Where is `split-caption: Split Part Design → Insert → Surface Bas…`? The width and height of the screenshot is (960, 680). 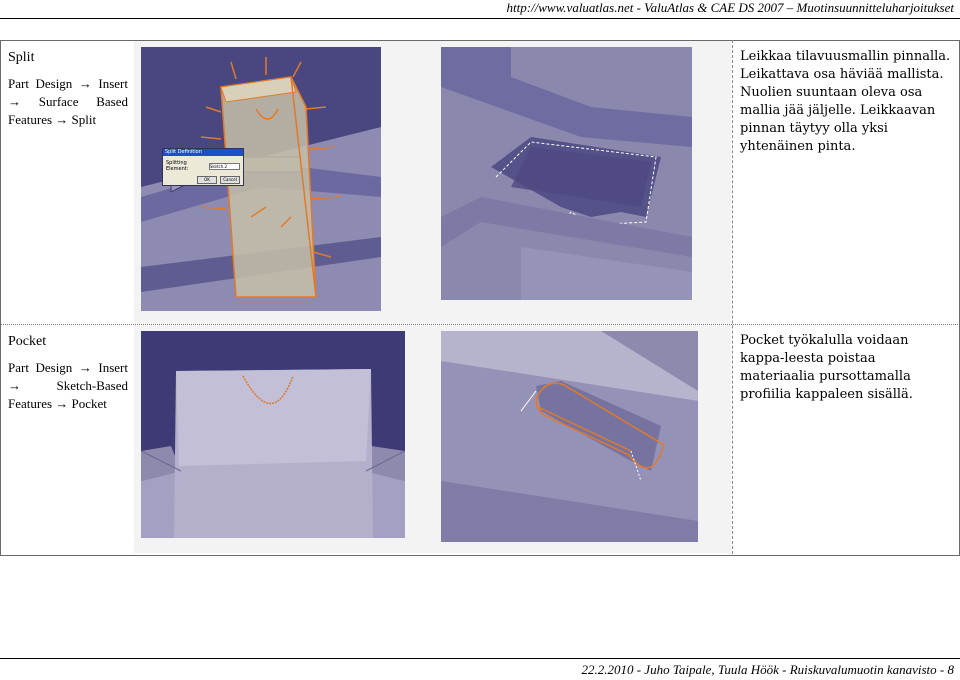 split-caption: Split Part Design → Insert → Surface Bas… is located at coordinates (68, 88).